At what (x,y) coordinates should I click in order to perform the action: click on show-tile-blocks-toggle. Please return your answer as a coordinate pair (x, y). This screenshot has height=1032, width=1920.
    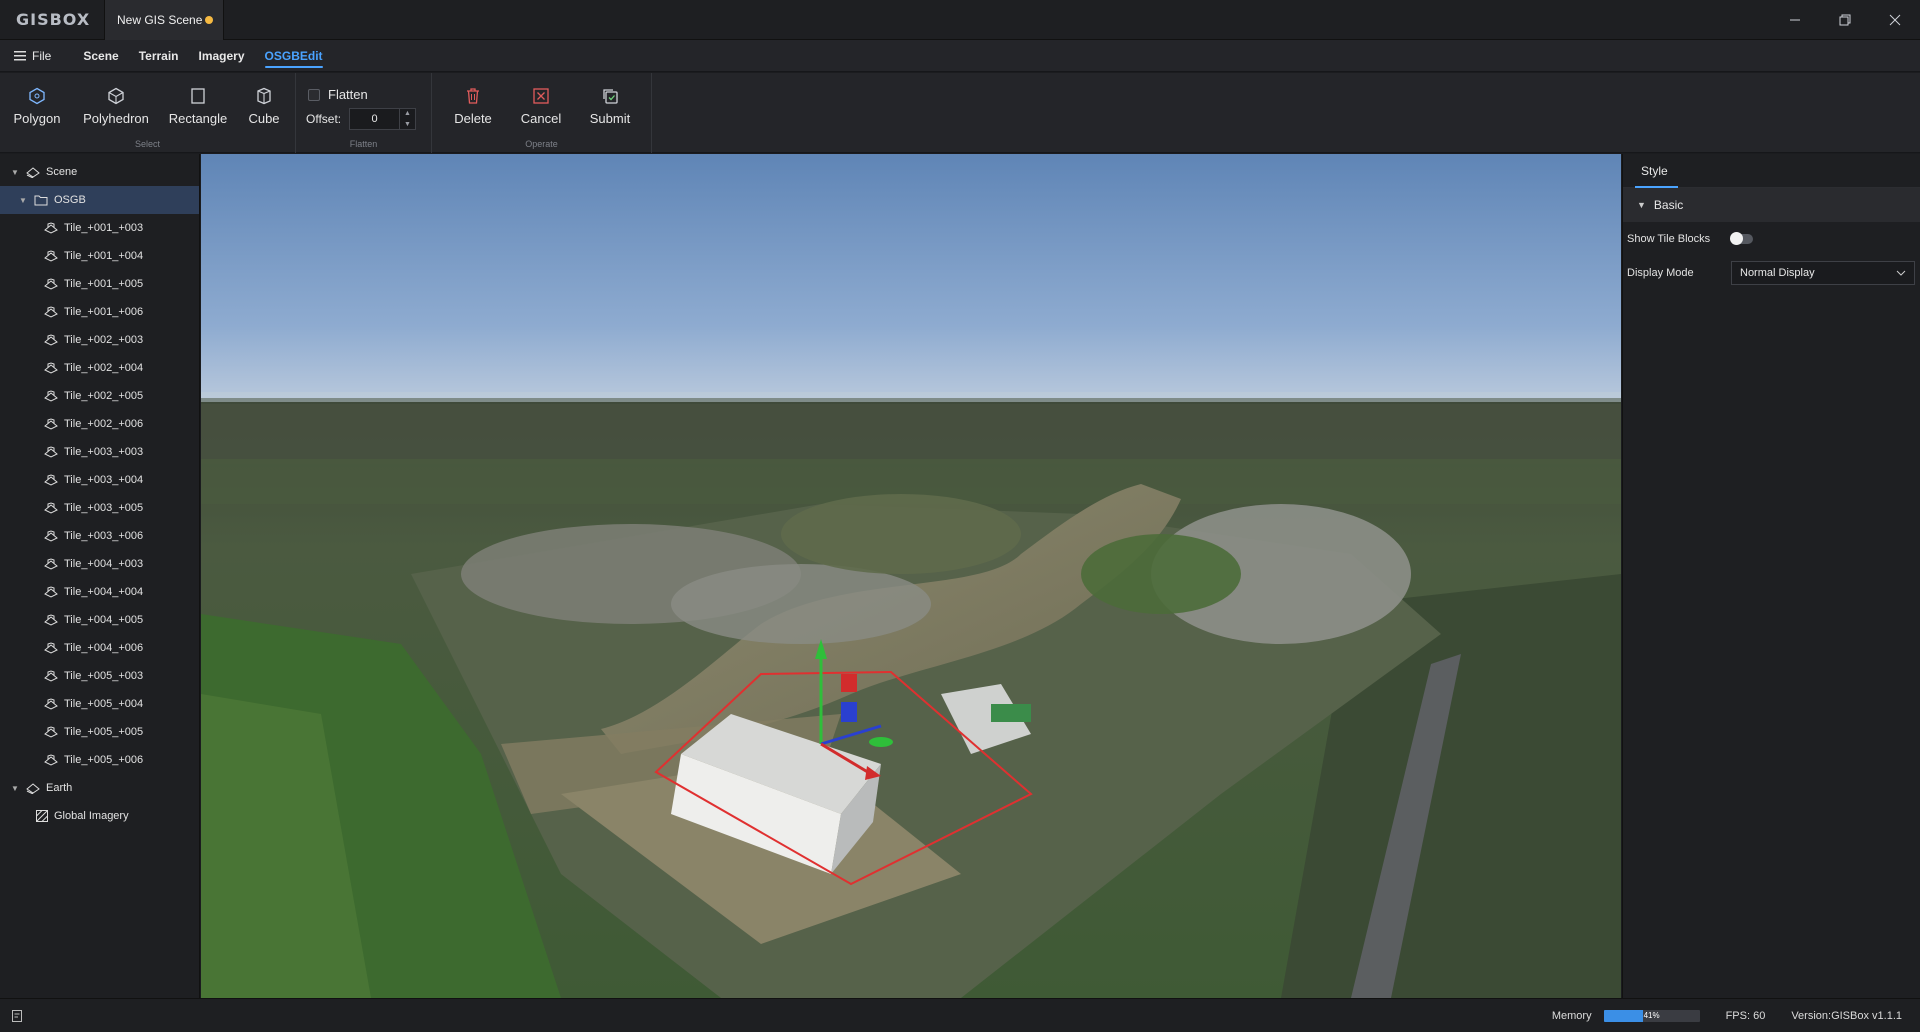
    Looking at the image, I should click on (1741, 238).